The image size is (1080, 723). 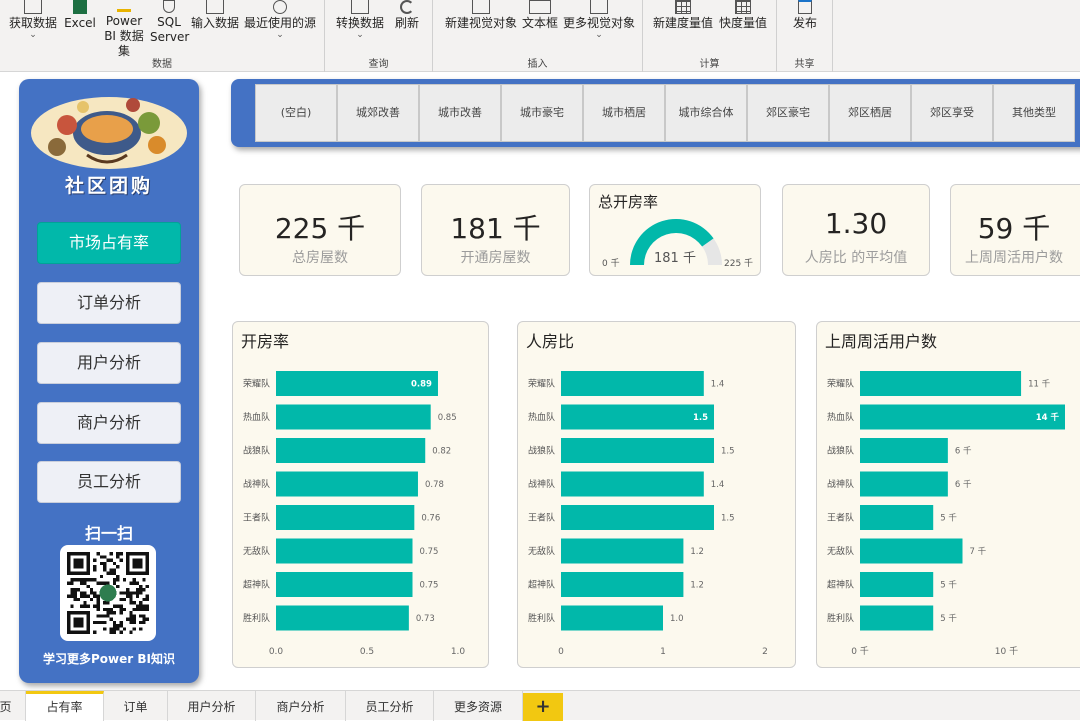 What do you see at coordinates (301, 706) in the screenshot?
I see `tab-merchant-analysis: 商户分析` at bounding box center [301, 706].